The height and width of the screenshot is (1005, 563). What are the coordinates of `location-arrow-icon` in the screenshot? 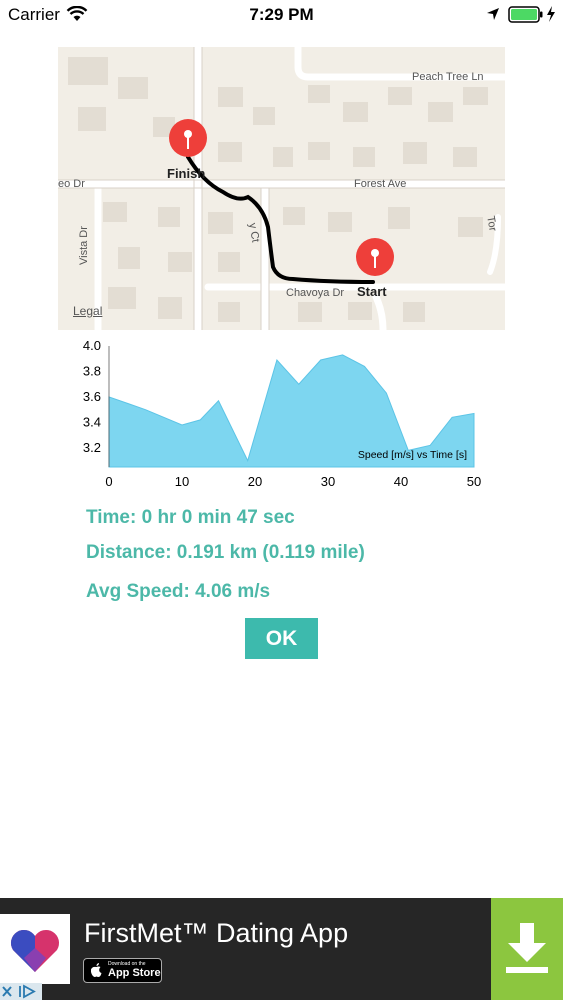 It's located at (493, 14).